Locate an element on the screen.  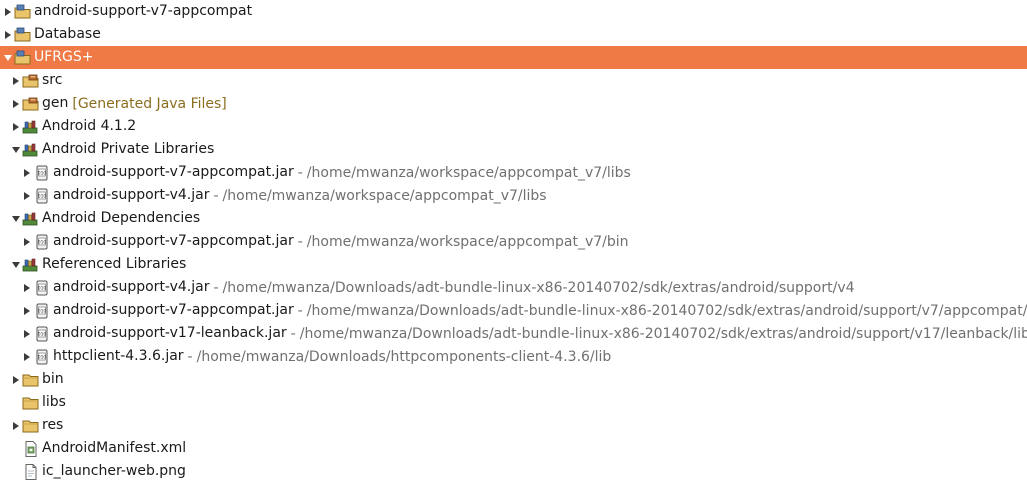
tree-item-android-manifest: AndroidManifest.xml is located at coordinates (513, 448).